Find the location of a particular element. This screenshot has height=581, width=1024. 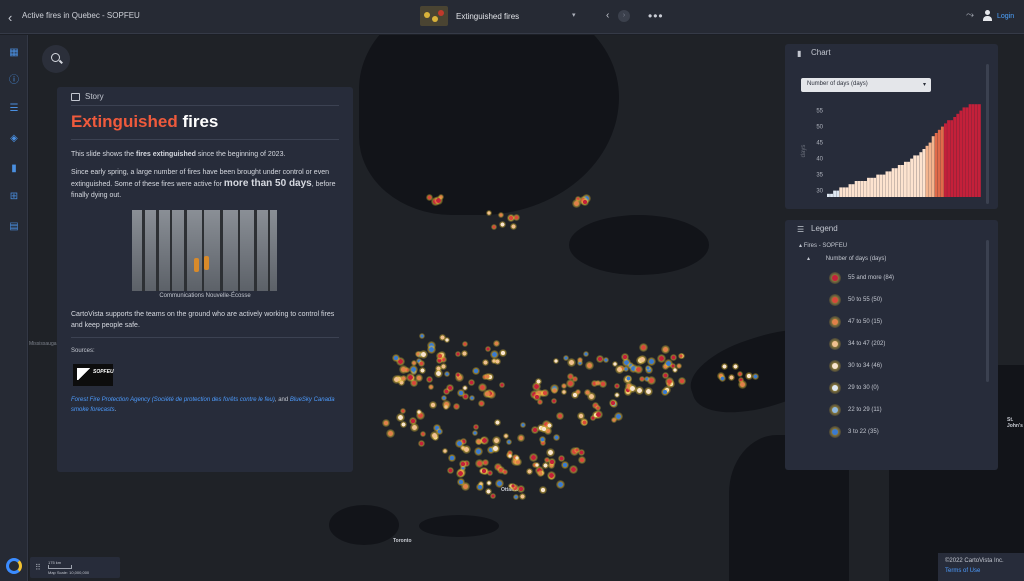

days-bar-chart: 30 35 40 45 50 55 days is located at coordinates (894, 151).